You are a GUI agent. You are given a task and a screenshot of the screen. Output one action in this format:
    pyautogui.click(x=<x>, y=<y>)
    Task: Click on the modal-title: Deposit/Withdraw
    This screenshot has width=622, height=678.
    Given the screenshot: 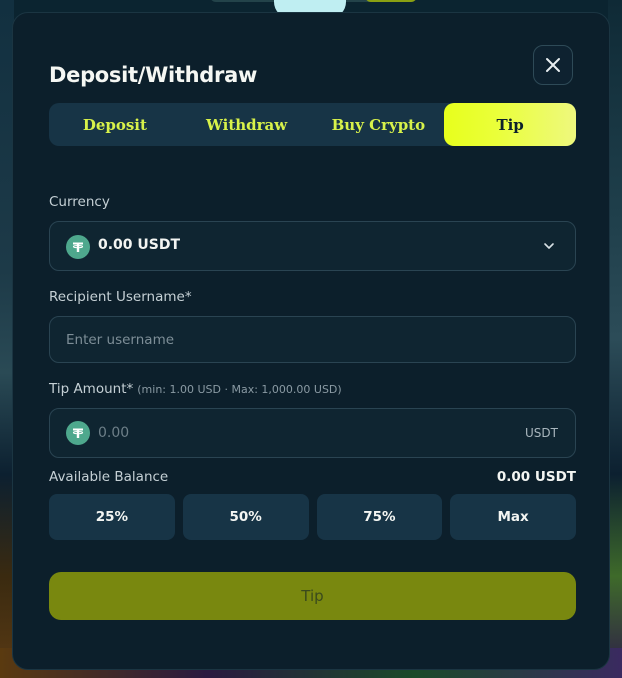 What is the action you would take?
    pyautogui.click(x=153, y=75)
    